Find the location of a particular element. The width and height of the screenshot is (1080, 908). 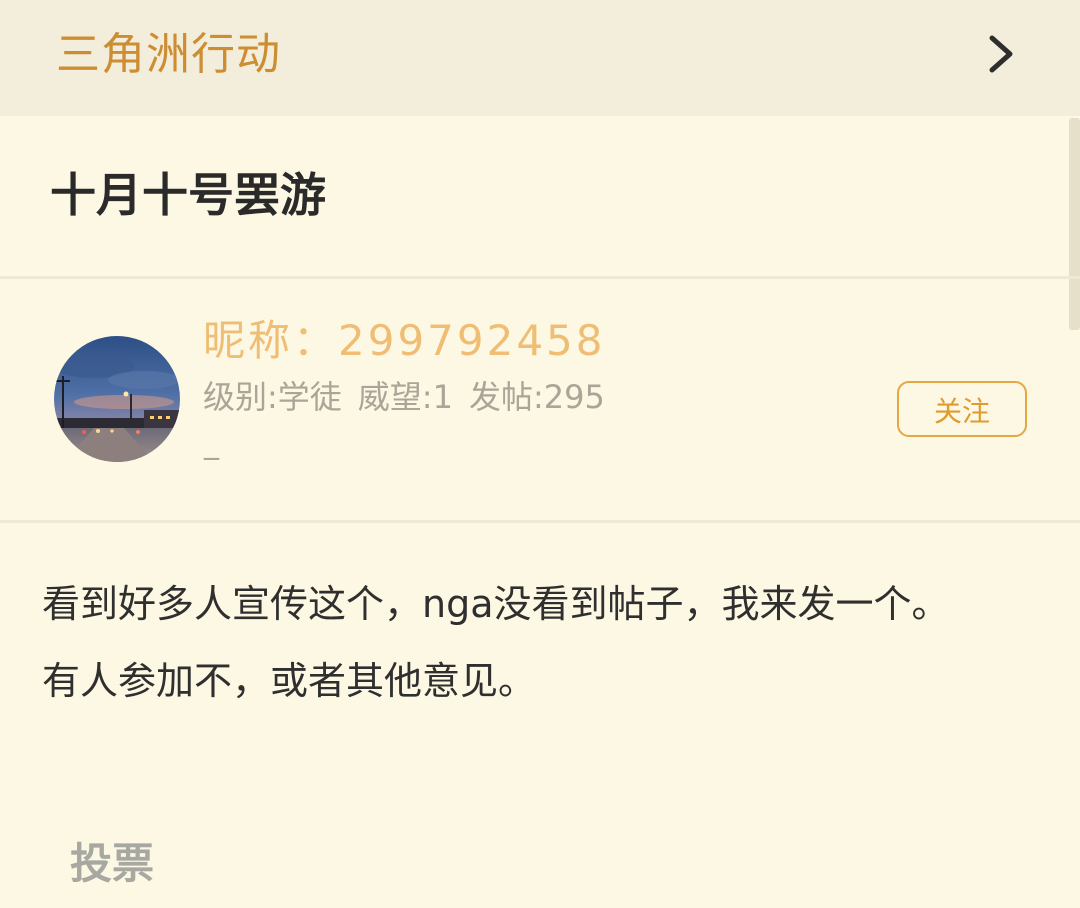

author-prestige: 威望:1 is located at coordinates (405, 397).